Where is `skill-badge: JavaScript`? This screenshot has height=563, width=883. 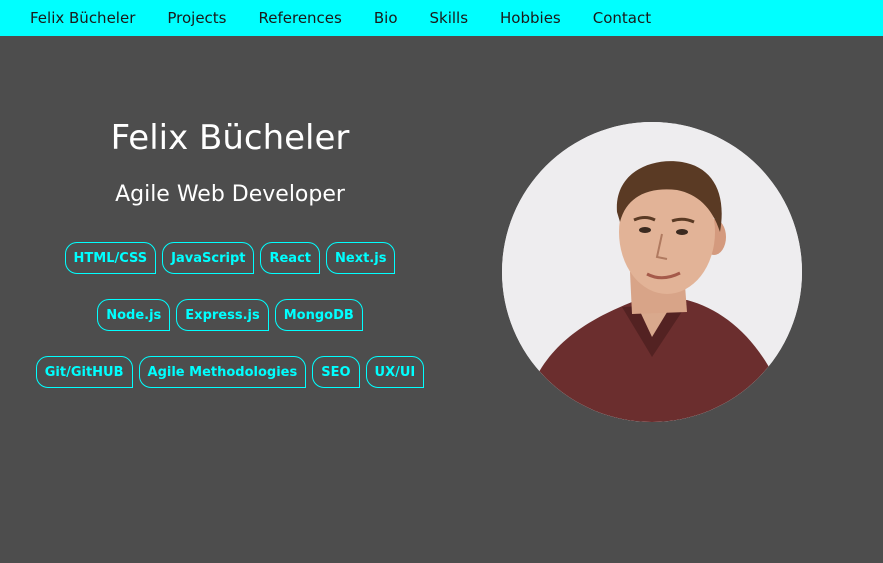
skill-badge: JavaScript is located at coordinates (208, 258).